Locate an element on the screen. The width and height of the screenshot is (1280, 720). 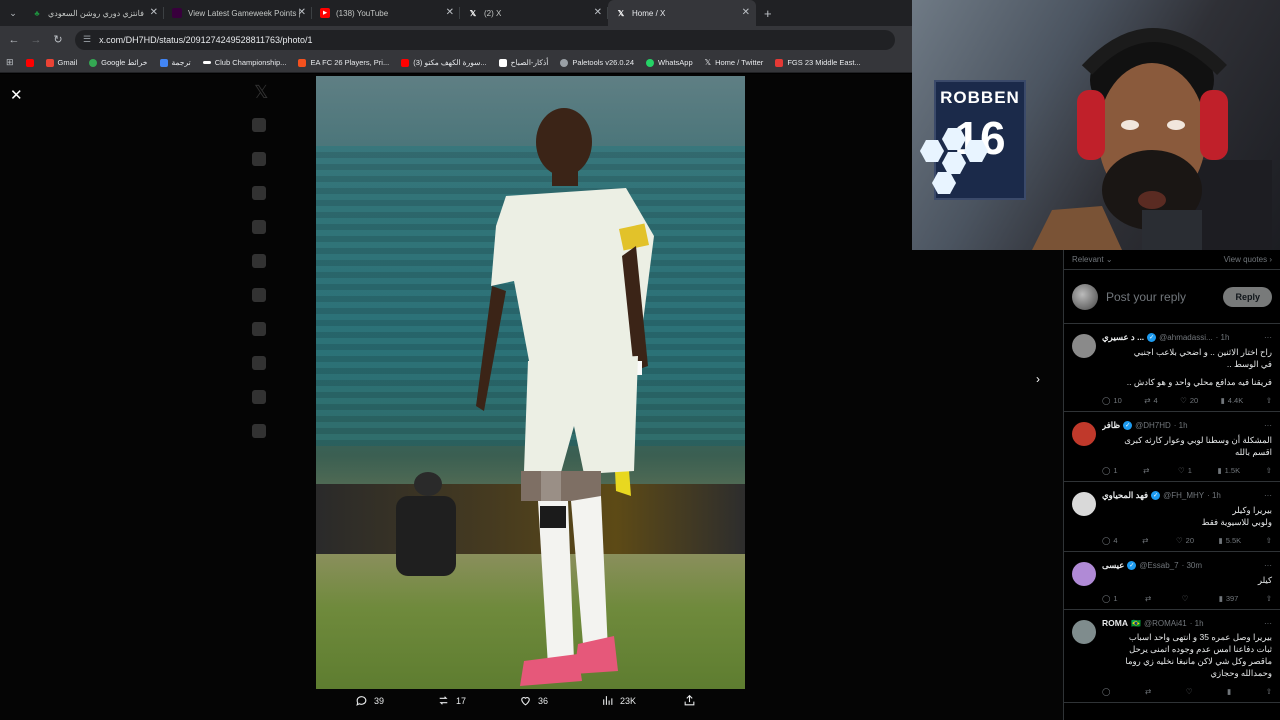
reply-views-button: ▮ 1.5K is located at coordinates (1229, 470).